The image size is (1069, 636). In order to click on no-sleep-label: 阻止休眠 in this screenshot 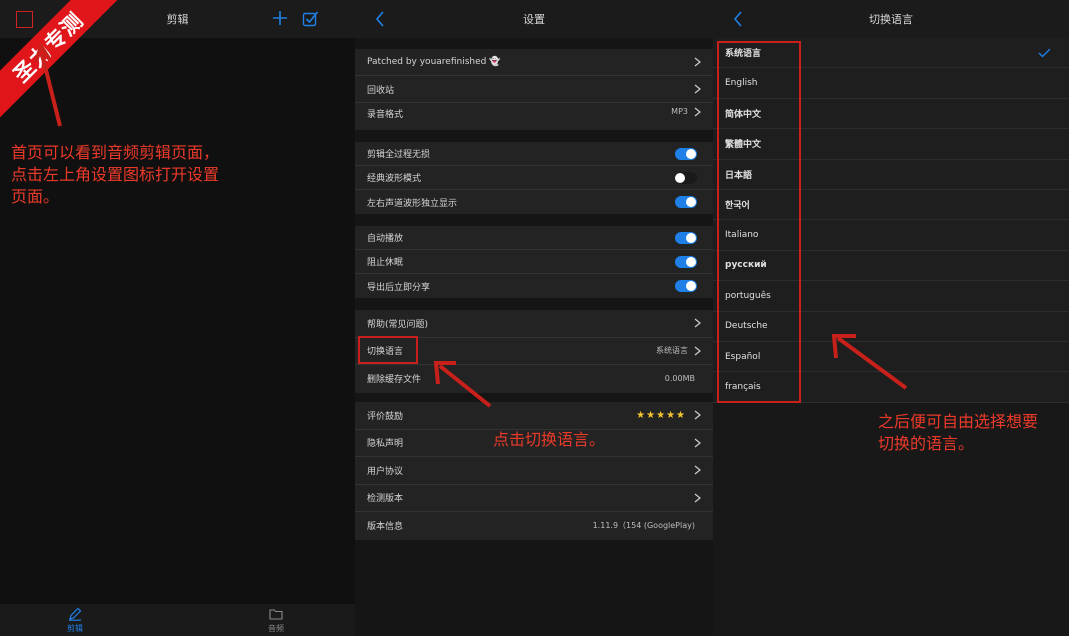, I will do `click(385, 263)`.